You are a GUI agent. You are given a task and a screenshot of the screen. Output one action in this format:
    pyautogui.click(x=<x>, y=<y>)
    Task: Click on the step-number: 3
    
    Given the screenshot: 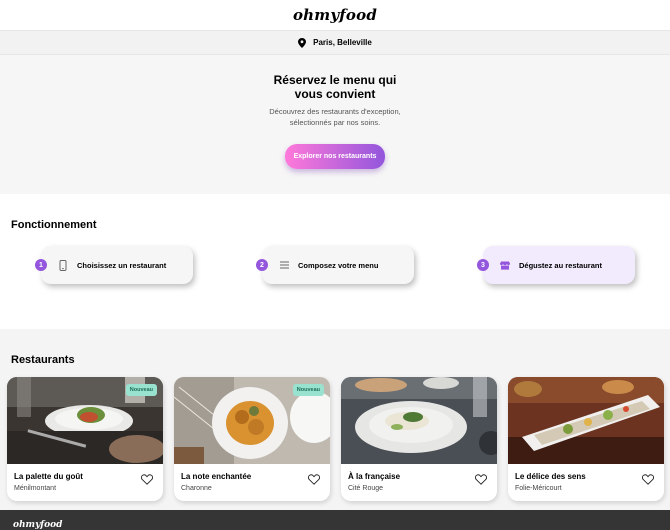 What is the action you would take?
    pyautogui.click(x=483, y=265)
    